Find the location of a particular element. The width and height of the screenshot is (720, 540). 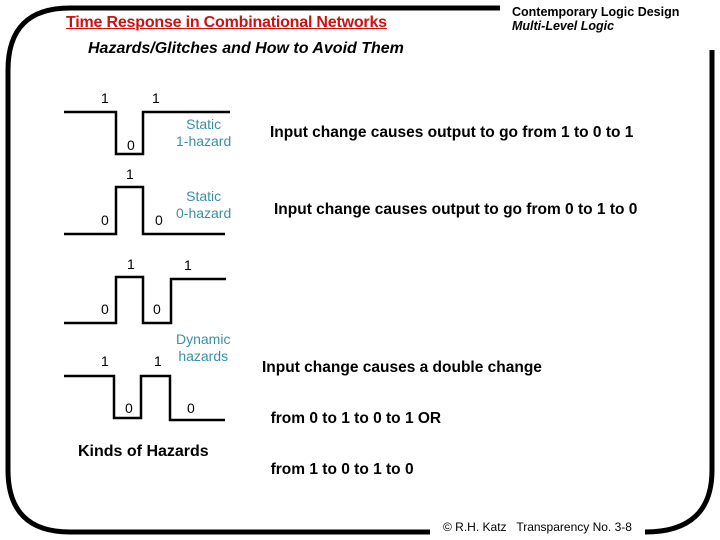

footer: © R.H. Katz Transparency No. 3-8 is located at coordinates (537, 527).